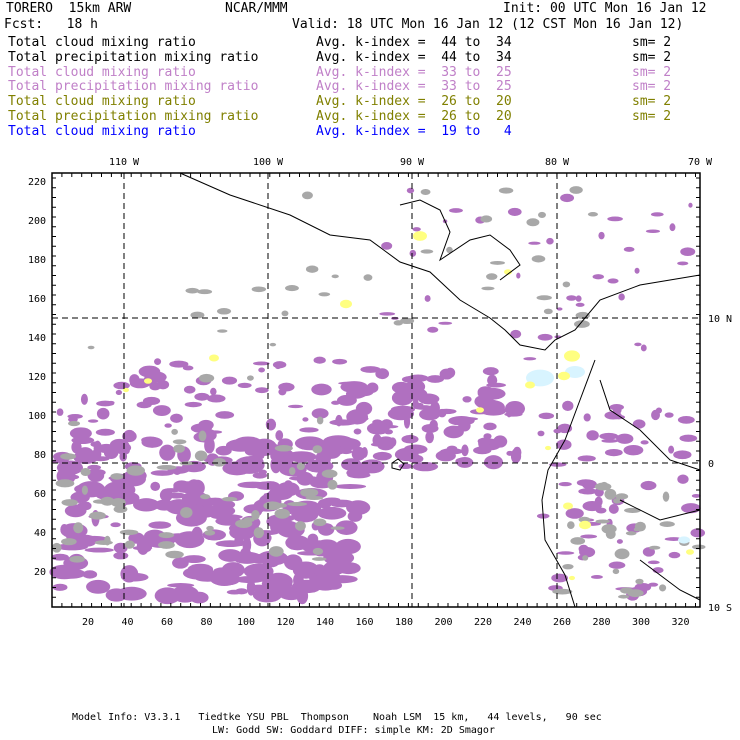 Image resolution: width=740 pixels, height=740 pixels. What do you see at coordinates (443, 622) in the screenshot?
I see `x-tick-label: 200` at bounding box center [443, 622].